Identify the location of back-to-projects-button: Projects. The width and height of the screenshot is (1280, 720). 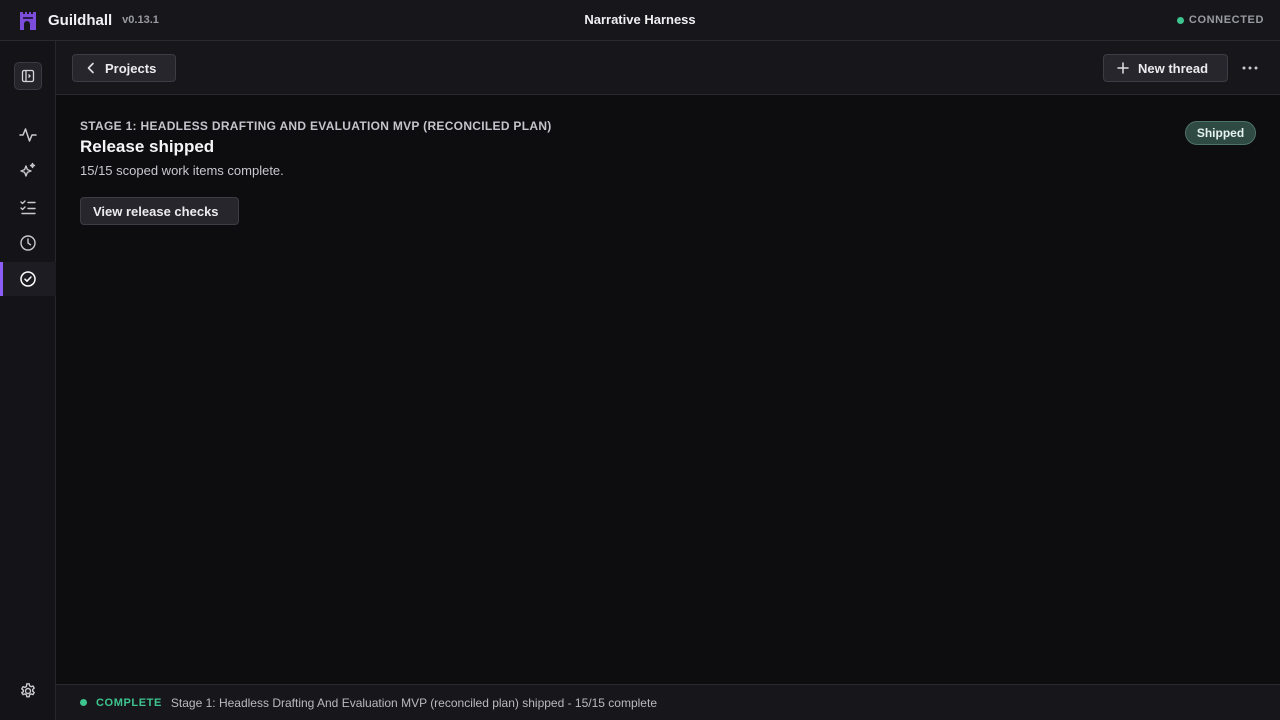
(124, 68).